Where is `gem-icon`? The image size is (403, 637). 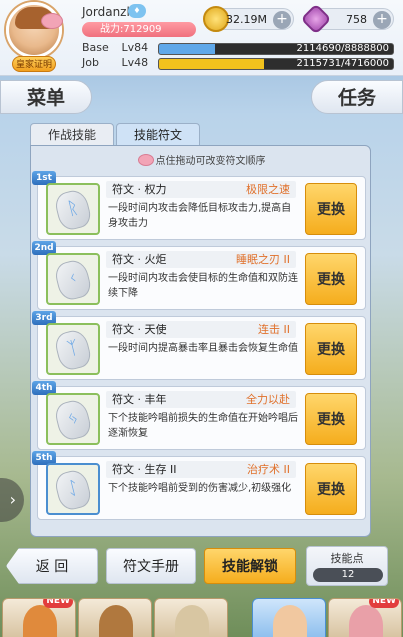 gem-icon is located at coordinates (316, 19).